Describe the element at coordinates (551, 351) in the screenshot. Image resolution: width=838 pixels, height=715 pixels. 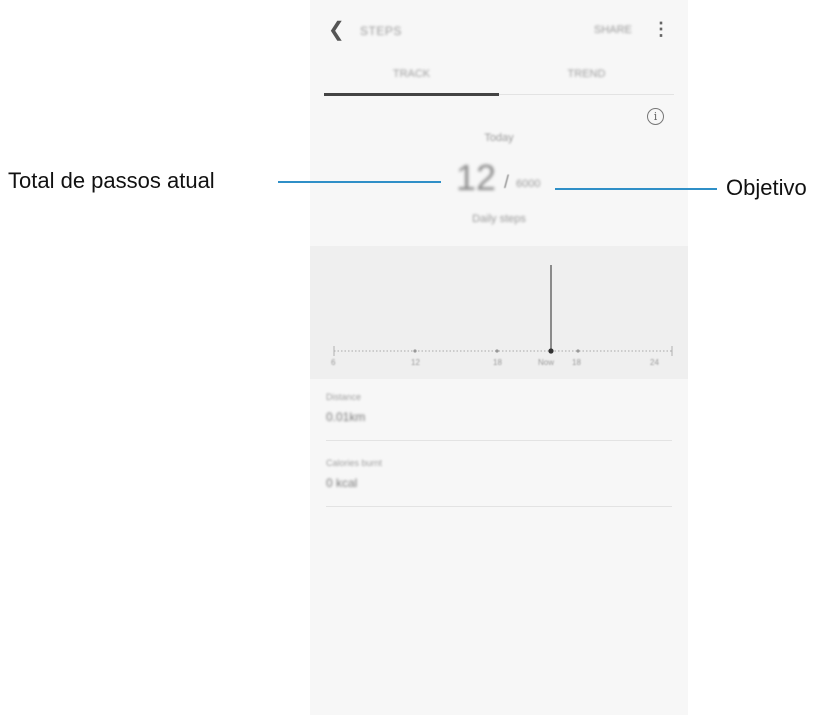
I see `current-time-marker` at that location.